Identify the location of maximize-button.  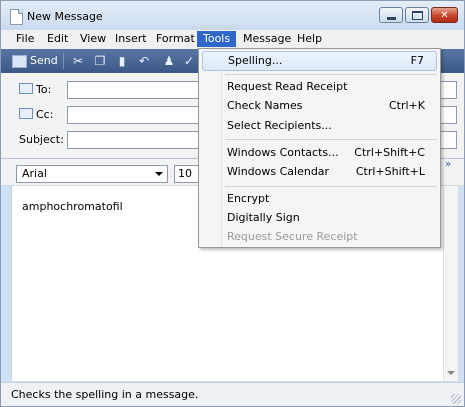
(417, 15).